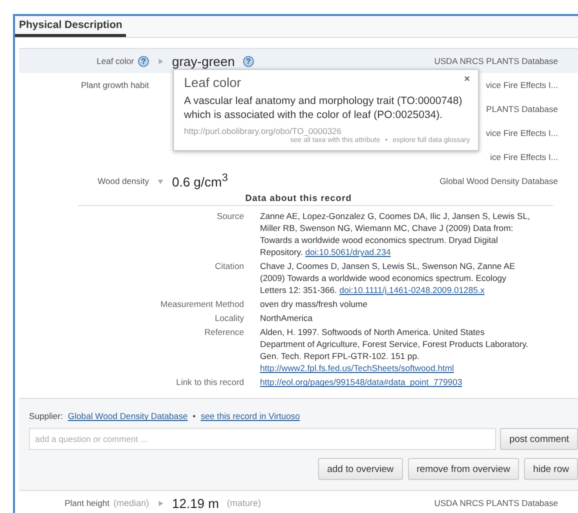 The image size is (578, 513). What do you see at coordinates (467, 79) in the screenshot?
I see `close-icon: ×` at bounding box center [467, 79].